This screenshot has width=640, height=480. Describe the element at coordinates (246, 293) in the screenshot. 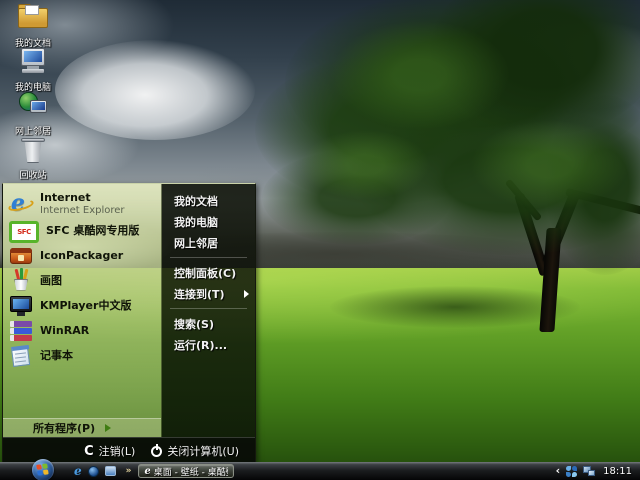

I see `submenu-arrow-icon` at that location.